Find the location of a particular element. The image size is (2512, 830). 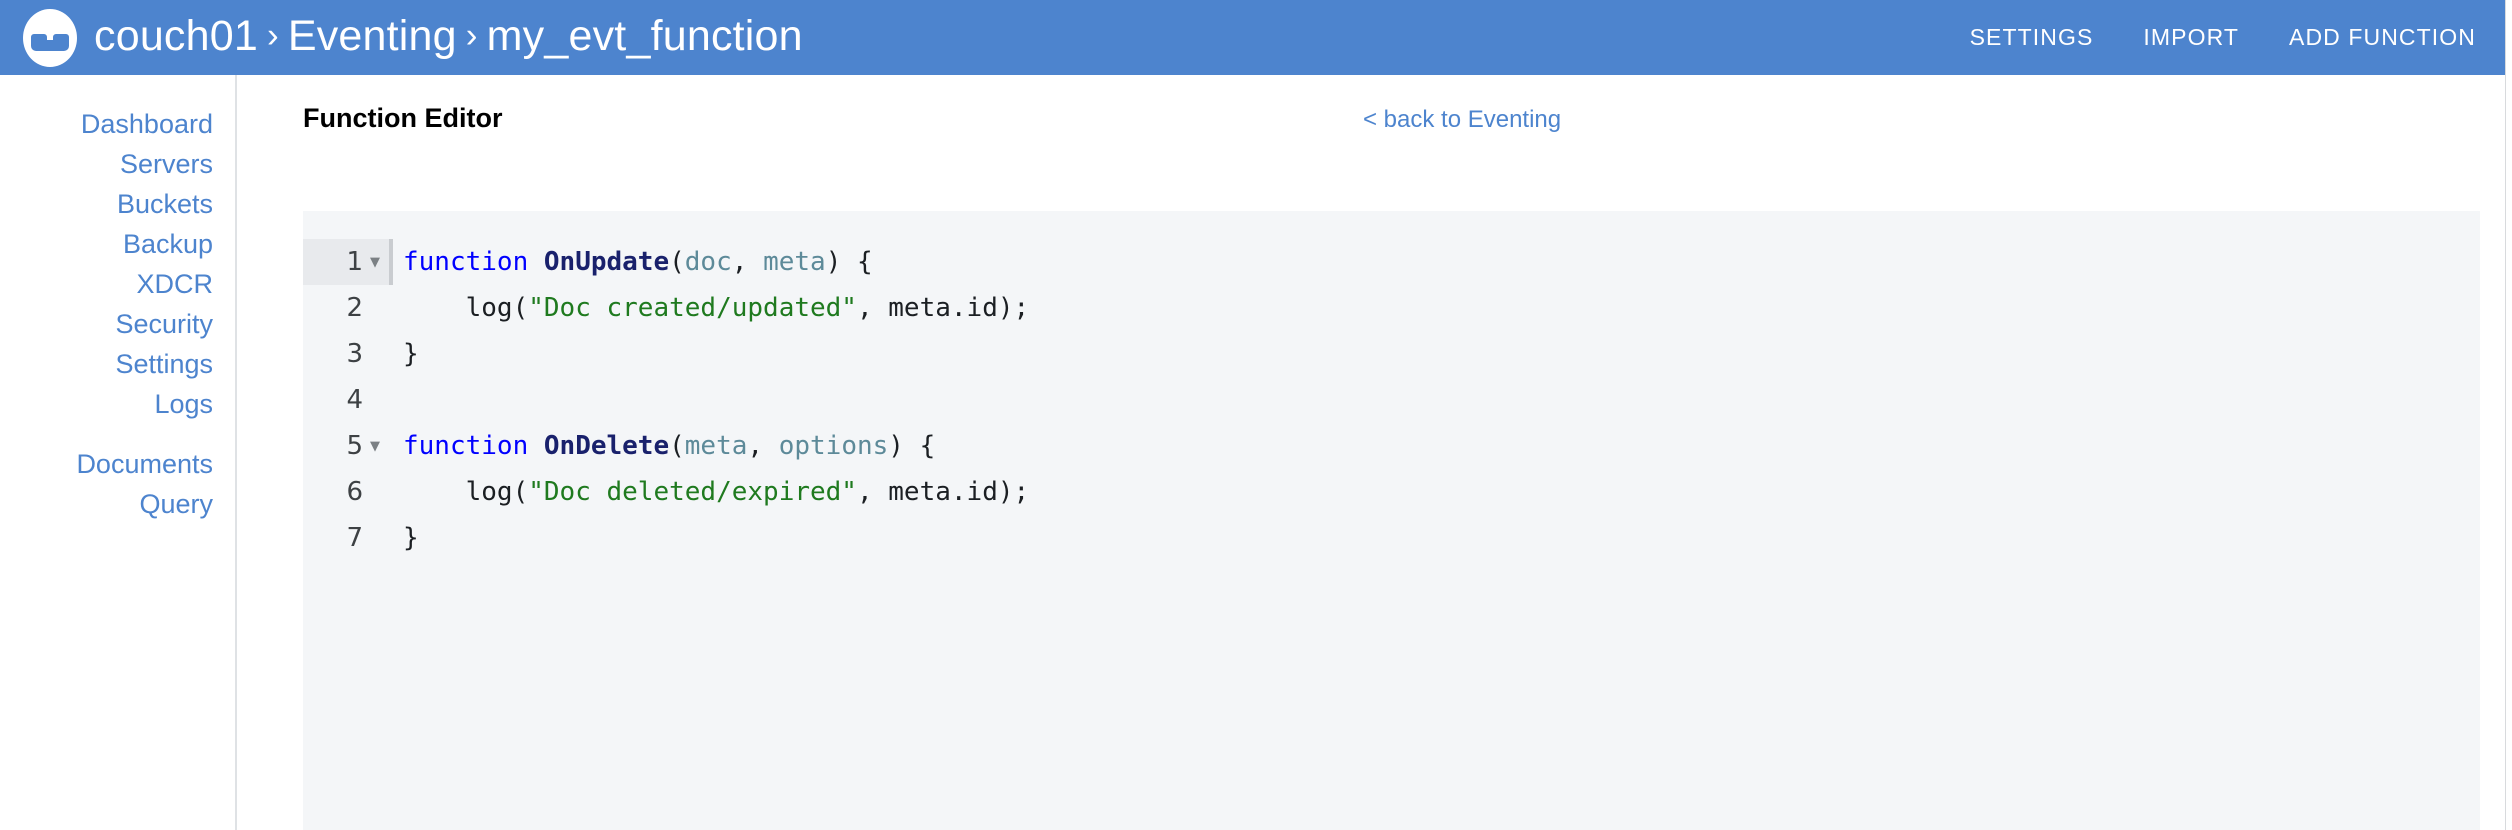

line-number-gutter: 5 ▼ is located at coordinates (346, 446).